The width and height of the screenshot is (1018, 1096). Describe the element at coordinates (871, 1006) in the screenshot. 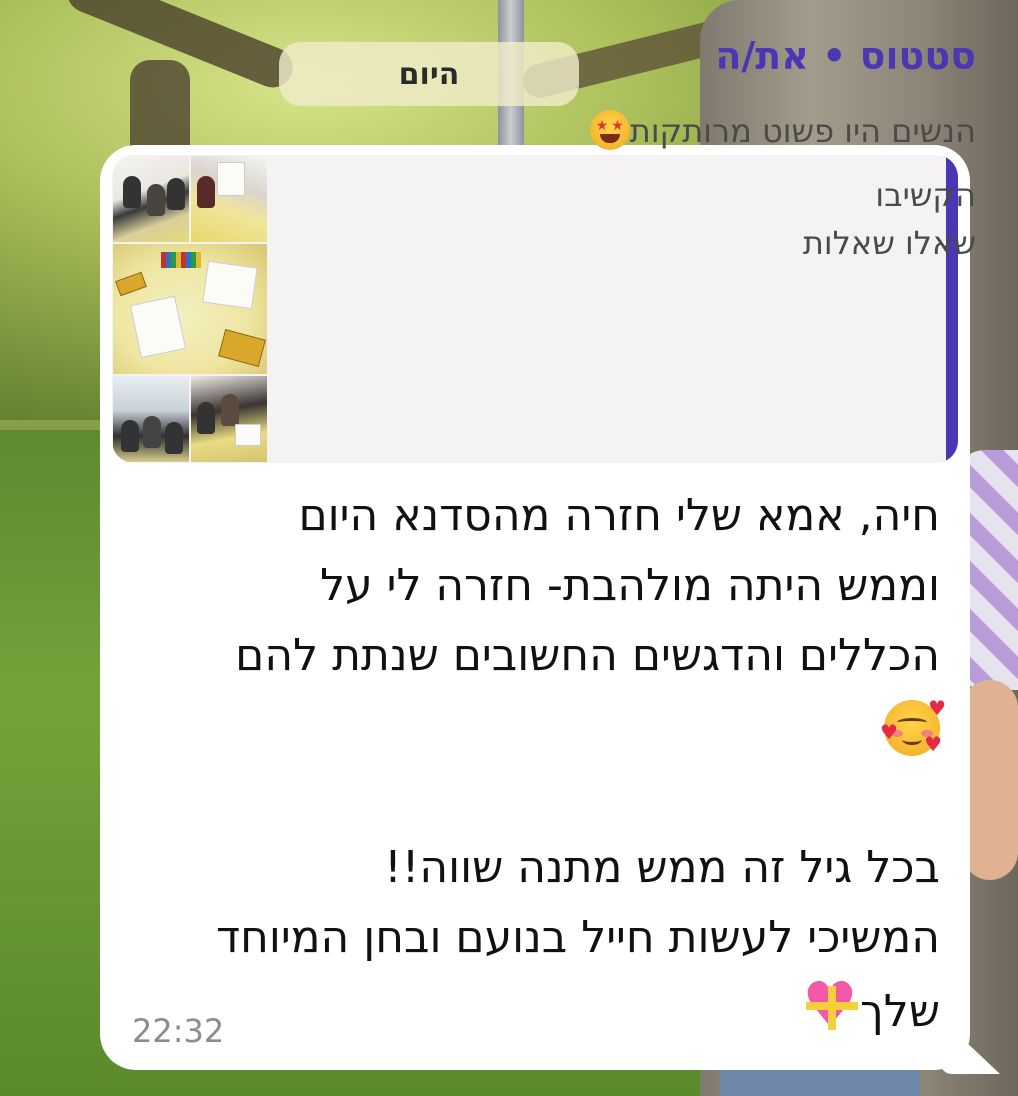

I see `message-text-line: שלך♥` at that location.